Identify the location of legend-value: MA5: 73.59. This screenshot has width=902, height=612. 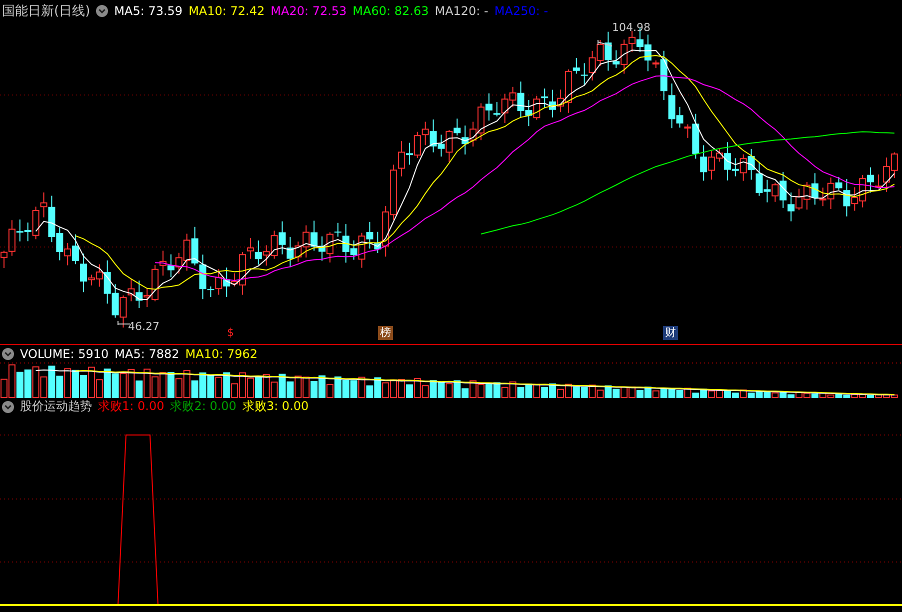
(148, 11).